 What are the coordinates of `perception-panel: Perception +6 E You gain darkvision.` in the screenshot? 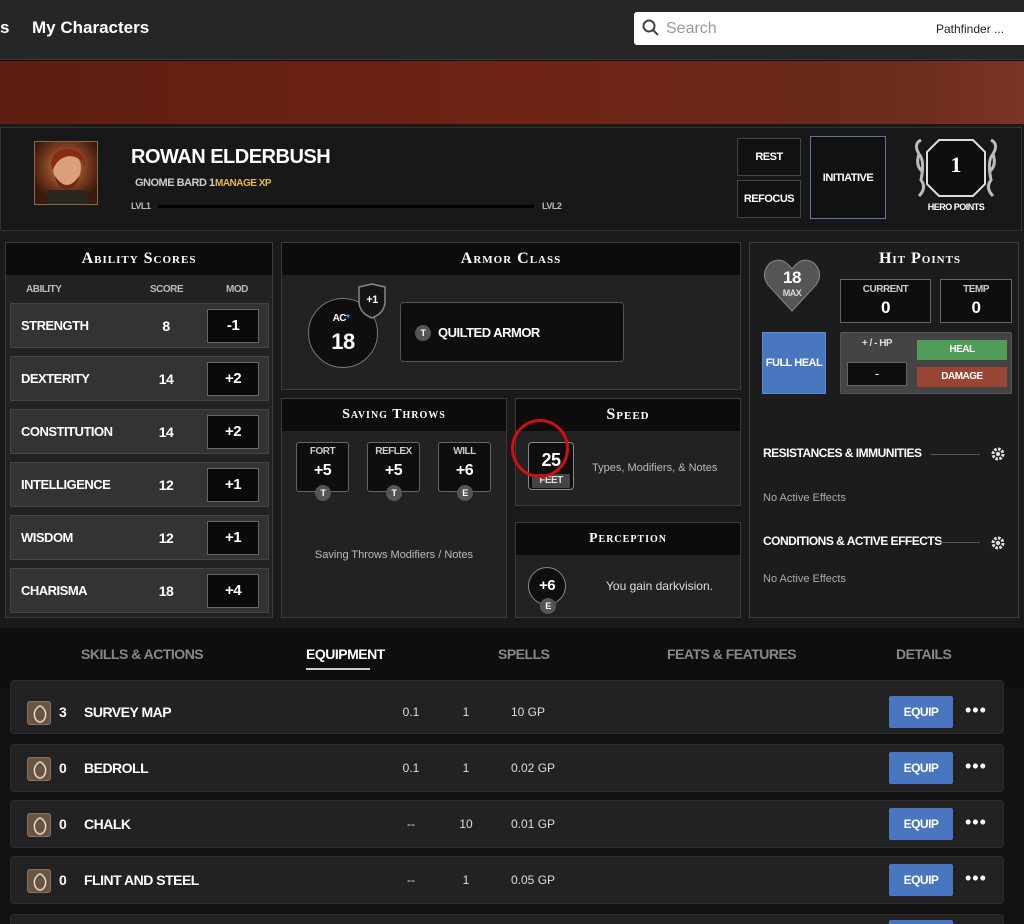 It's located at (628, 570).